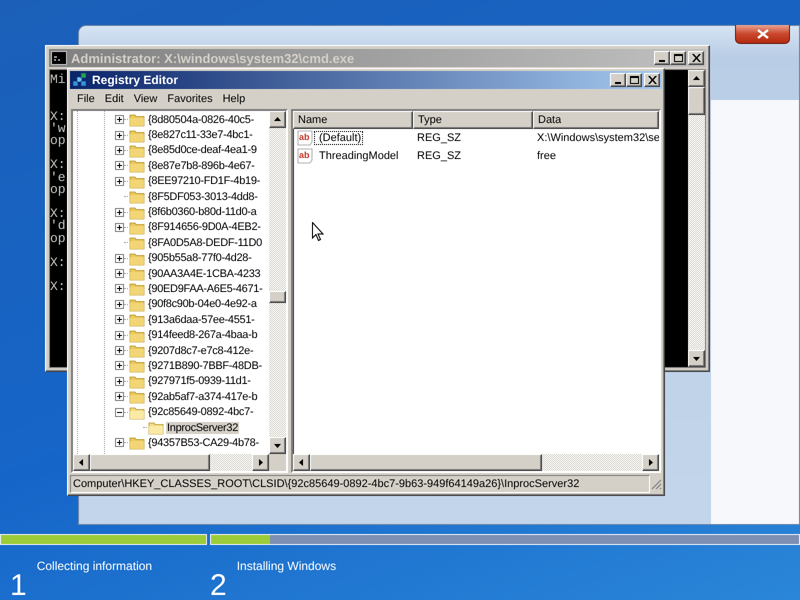 Image resolution: width=800 pixels, height=600 pixels. Describe the element at coordinates (218, 584) in the screenshot. I see `step-number: 2` at that location.